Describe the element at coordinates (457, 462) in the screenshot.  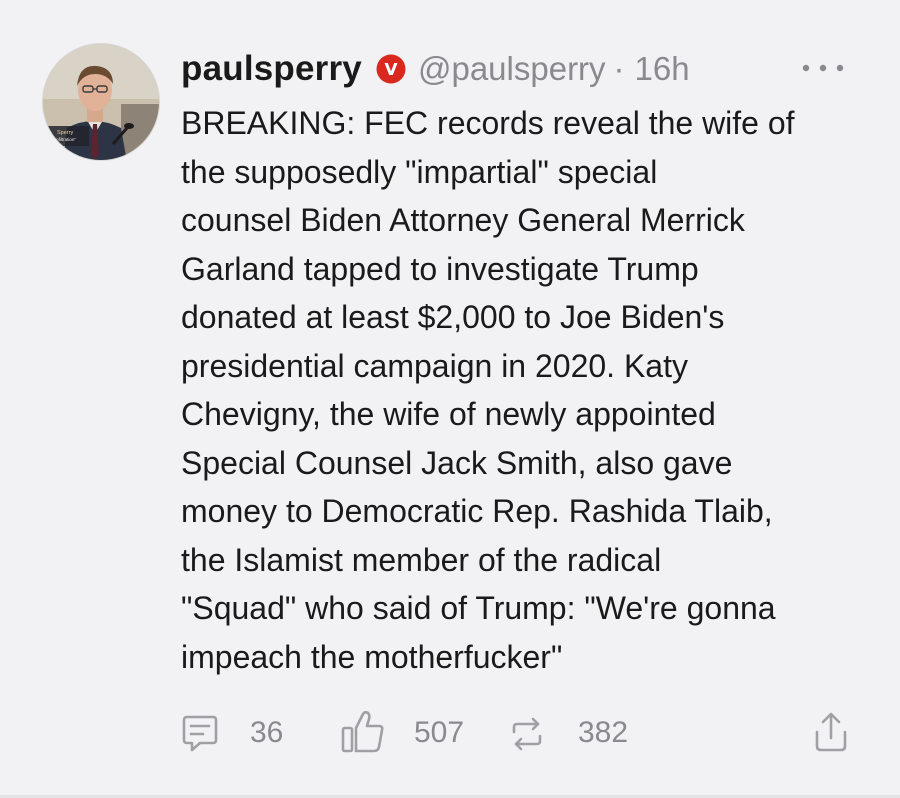
I see `post-body-line: Special Counsel Jack Smith, also gave` at that location.